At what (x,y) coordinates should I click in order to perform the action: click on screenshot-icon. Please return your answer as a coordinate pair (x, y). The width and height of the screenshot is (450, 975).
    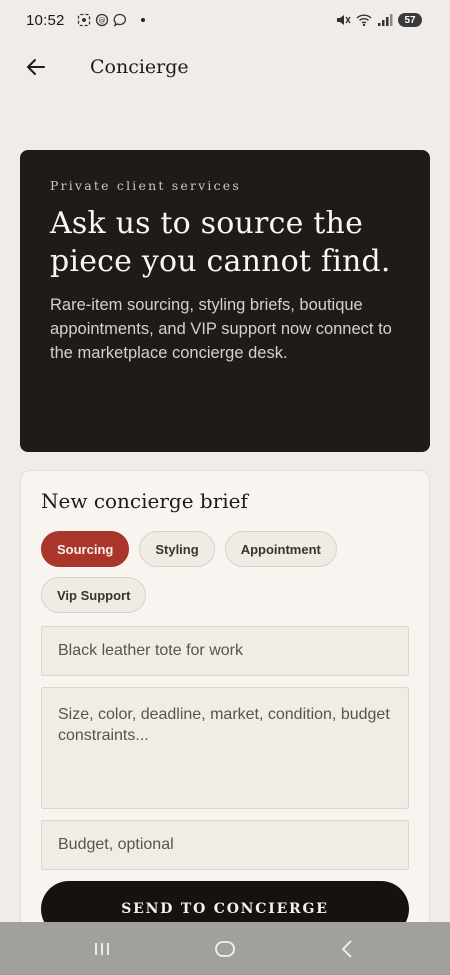
    Looking at the image, I should click on (83, 20).